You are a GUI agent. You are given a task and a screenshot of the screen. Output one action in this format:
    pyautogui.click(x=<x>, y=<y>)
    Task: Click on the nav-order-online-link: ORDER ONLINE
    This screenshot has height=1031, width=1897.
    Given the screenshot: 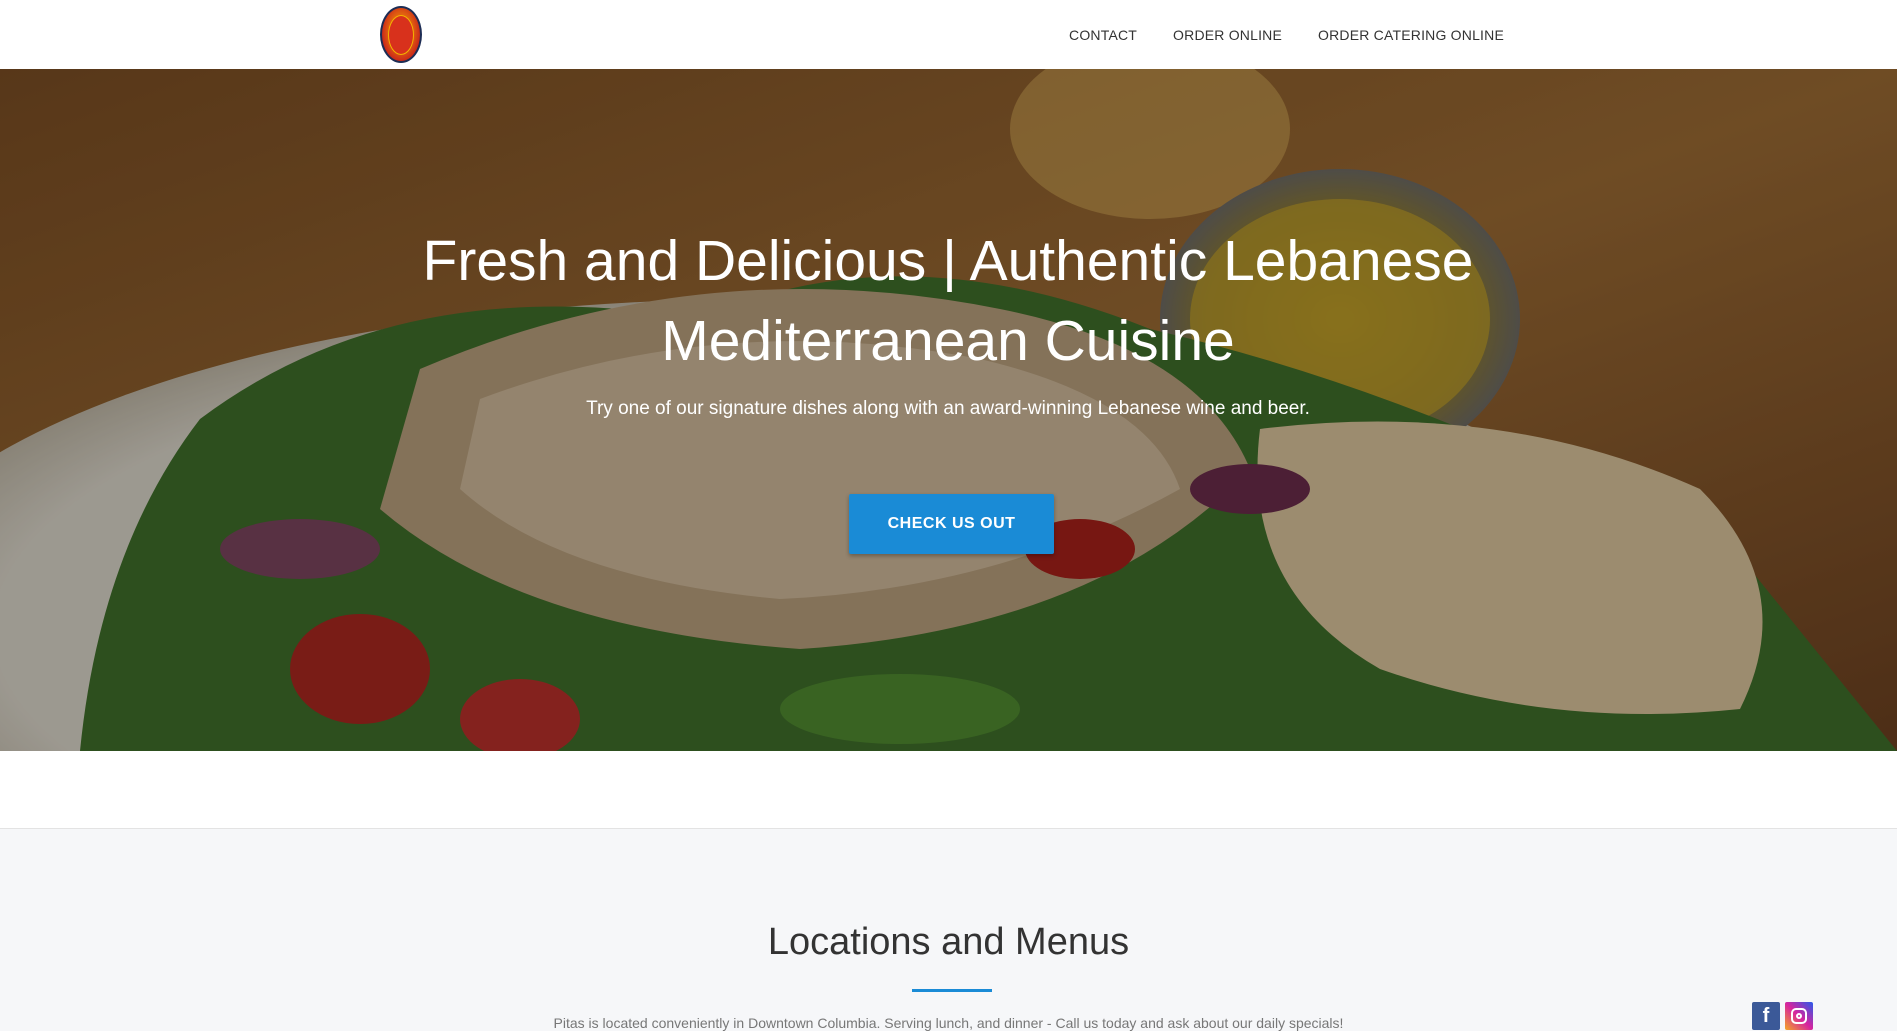 What is the action you would take?
    pyautogui.click(x=1227, y=35)
    